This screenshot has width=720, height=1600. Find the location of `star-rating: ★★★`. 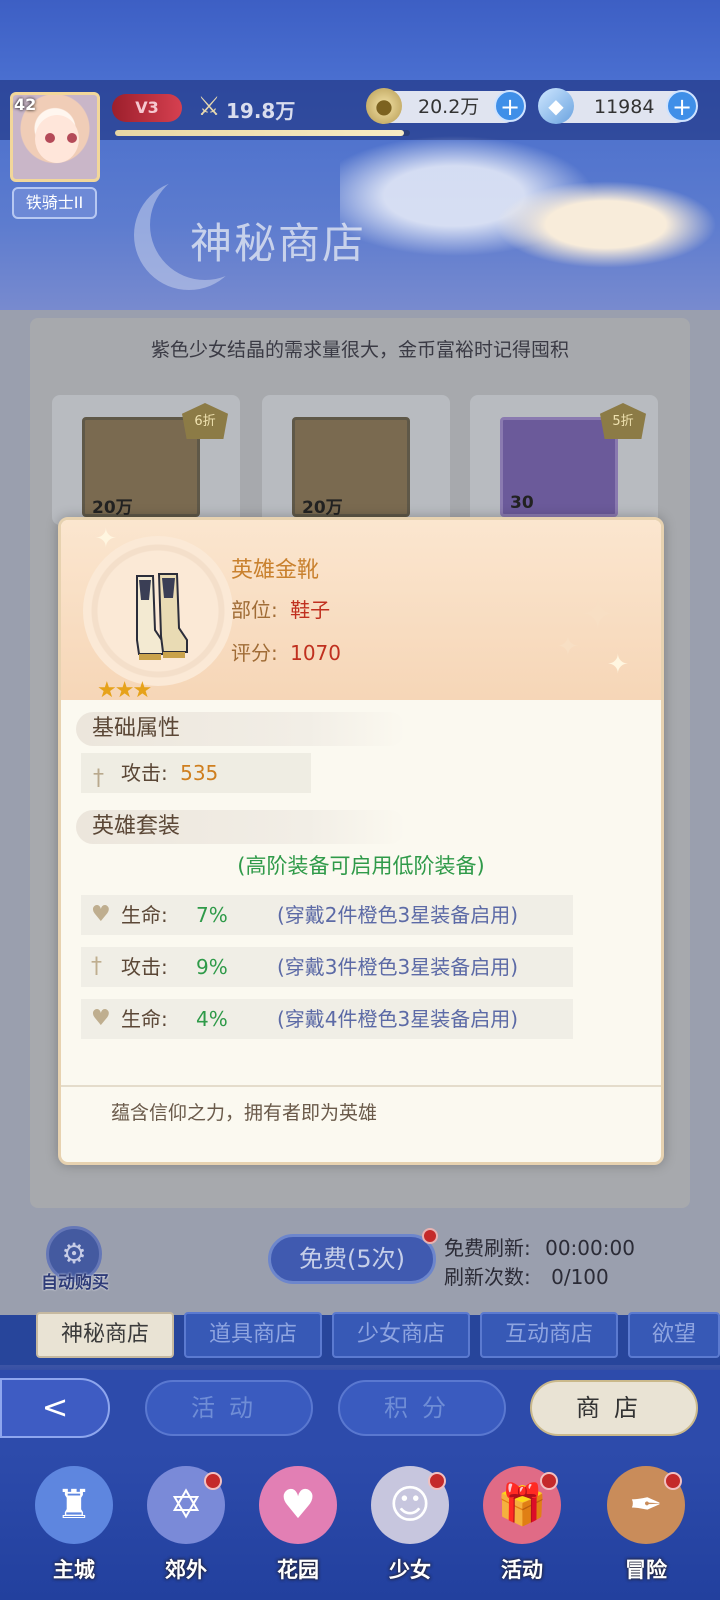

star-rating: ★★★ is located at coordinates (124, 690).